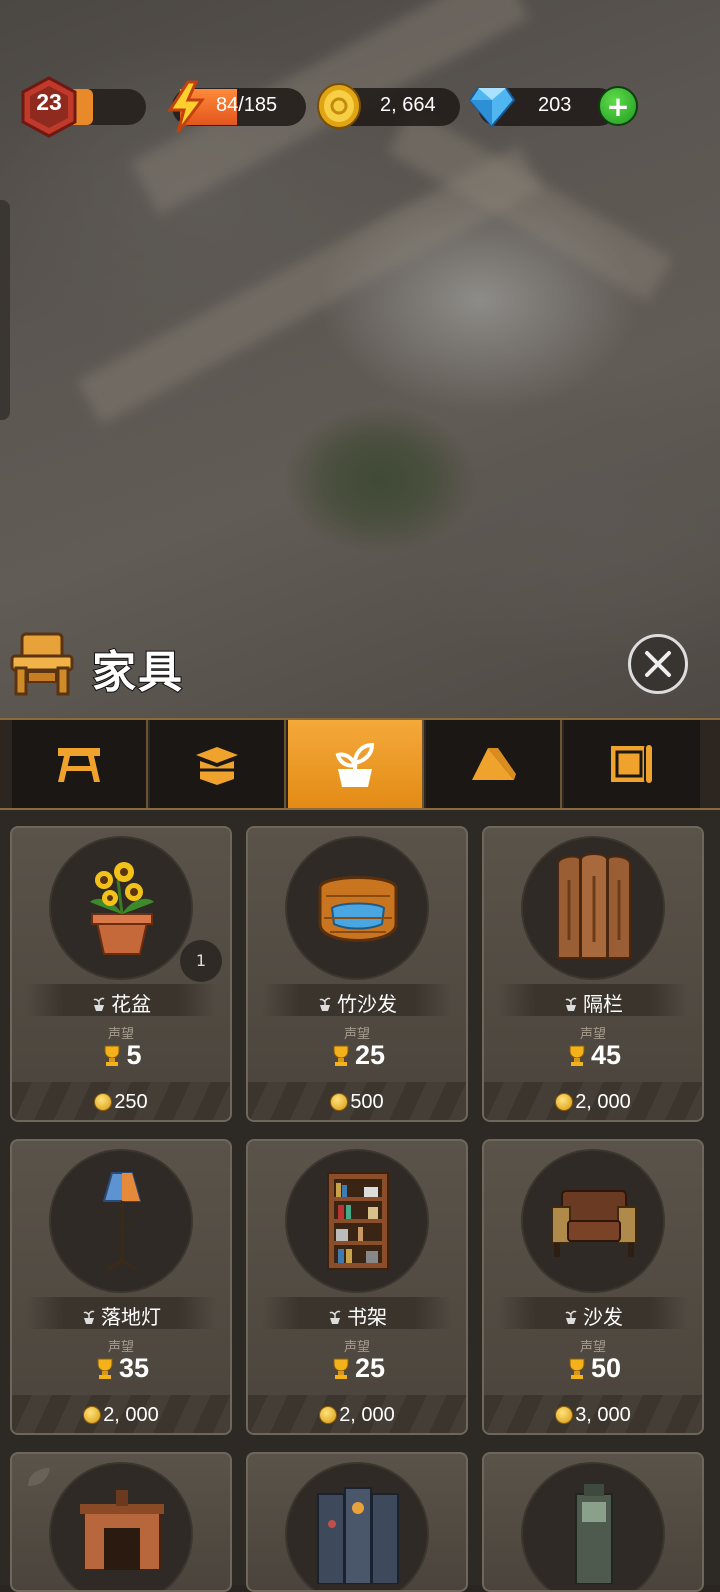  What do you see at coordinates (121, 1368) in the screenshot?
I see `reputation-value: 35` at bounding box center [121, 1368].